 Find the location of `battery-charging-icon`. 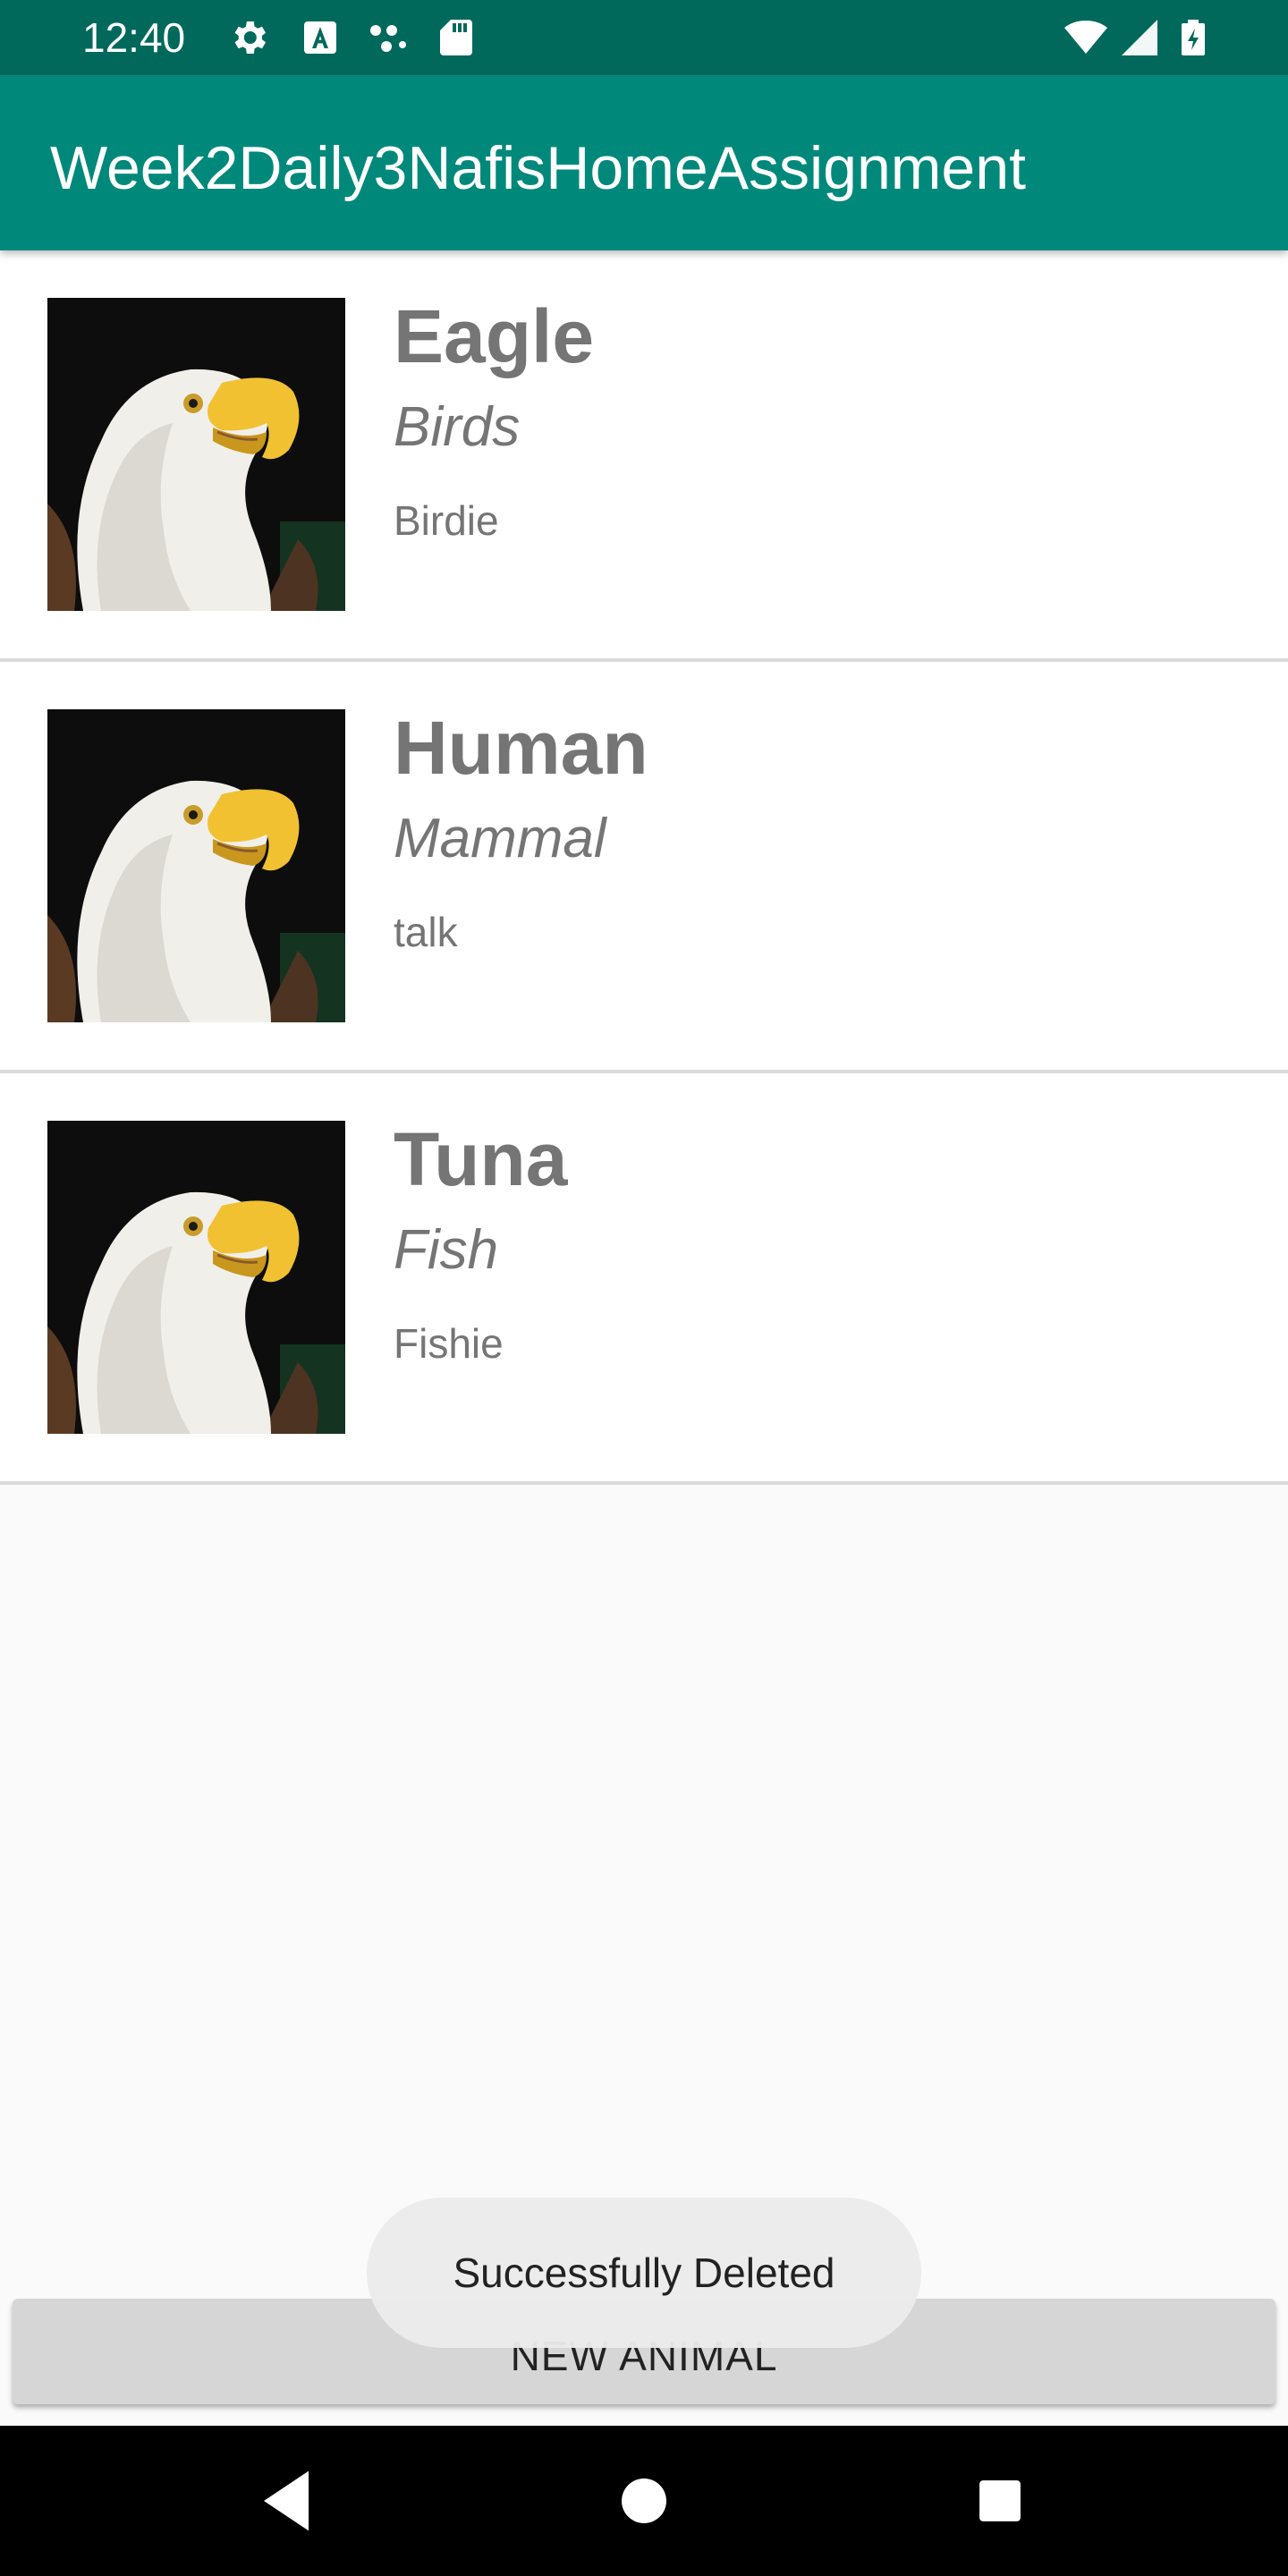

battery-charging-icon is located at coordinates (1193, 37).